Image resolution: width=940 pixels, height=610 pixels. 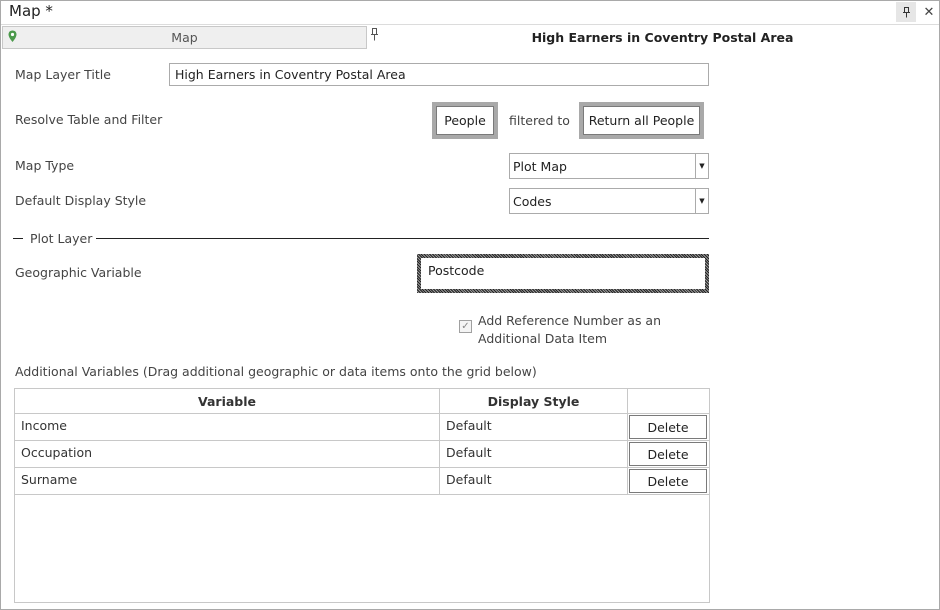 I want to click on pin-window-button, so click(x=906, y=12).